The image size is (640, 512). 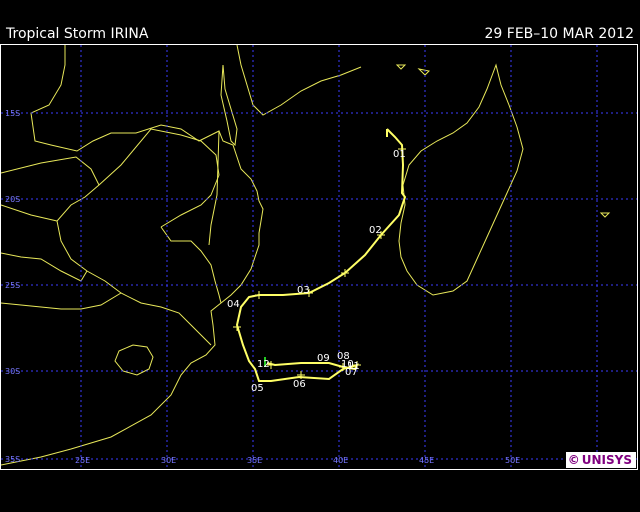 What do you see at coordinates (82, 460) in the screenshot?
I see `lon-label: 25E` at bounding box center [82, 460].